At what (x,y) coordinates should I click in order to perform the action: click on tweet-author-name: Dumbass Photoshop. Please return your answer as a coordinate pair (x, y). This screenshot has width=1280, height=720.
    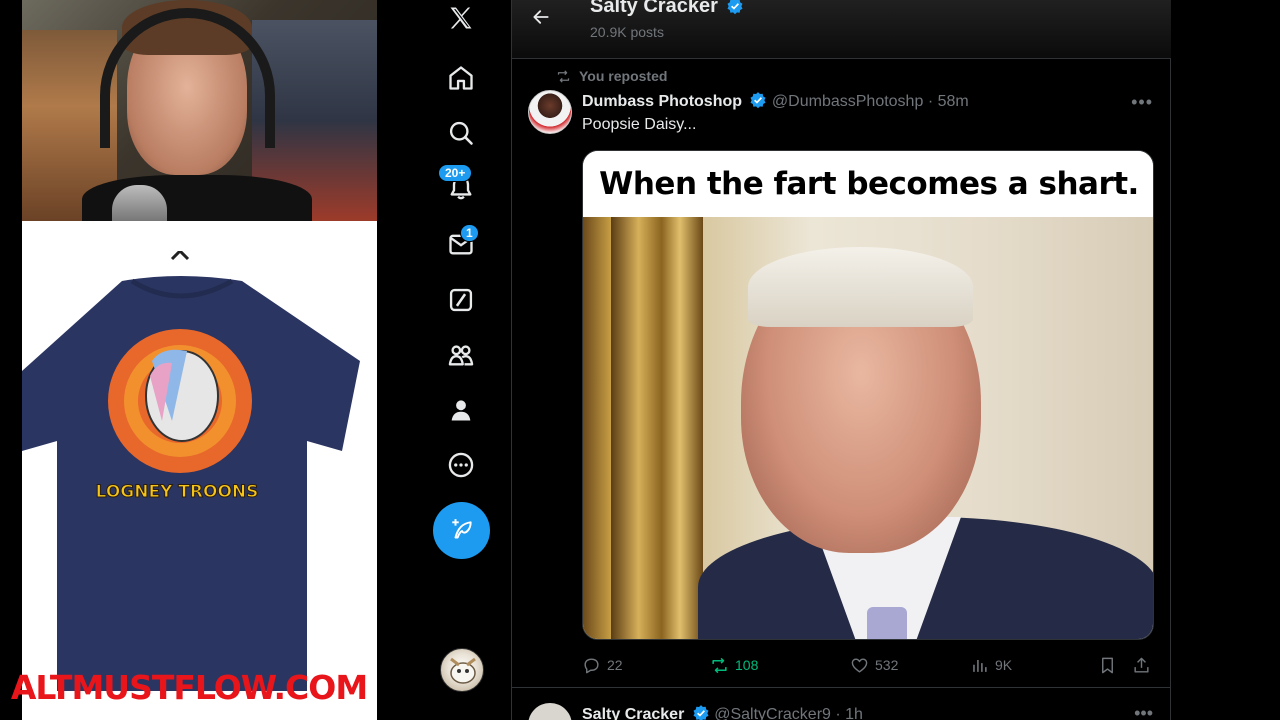
    Looking at the image, I should click on (662, 101).